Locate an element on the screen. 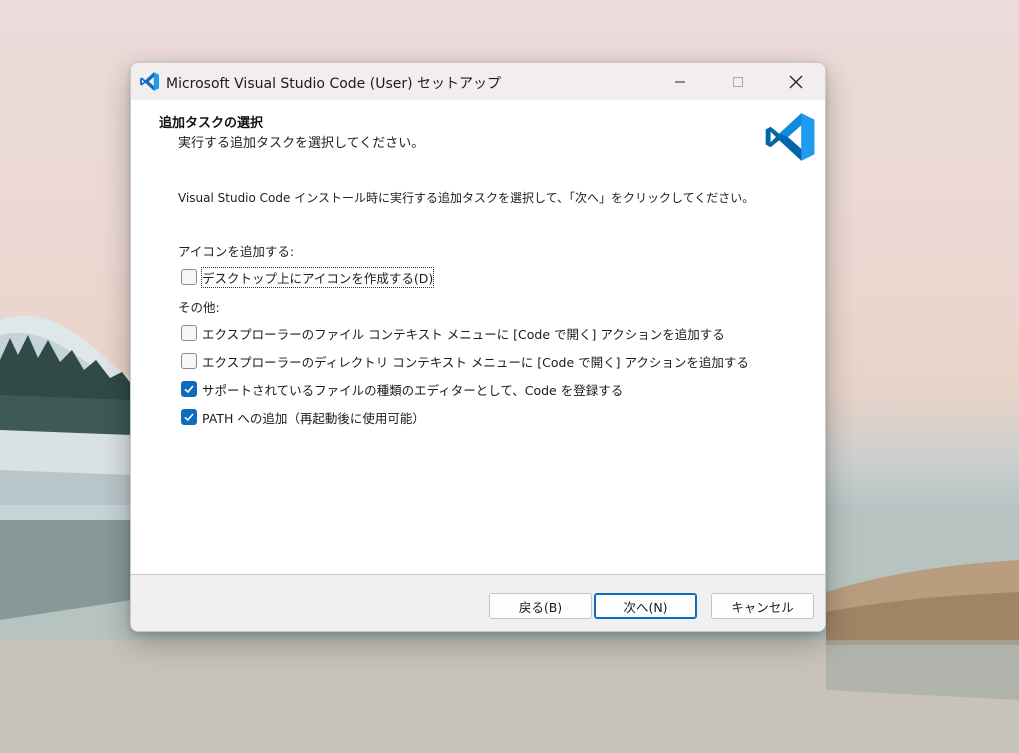 This screenshot has height=753, width=1019. maximize-icon is located at coordinates (738, 81).